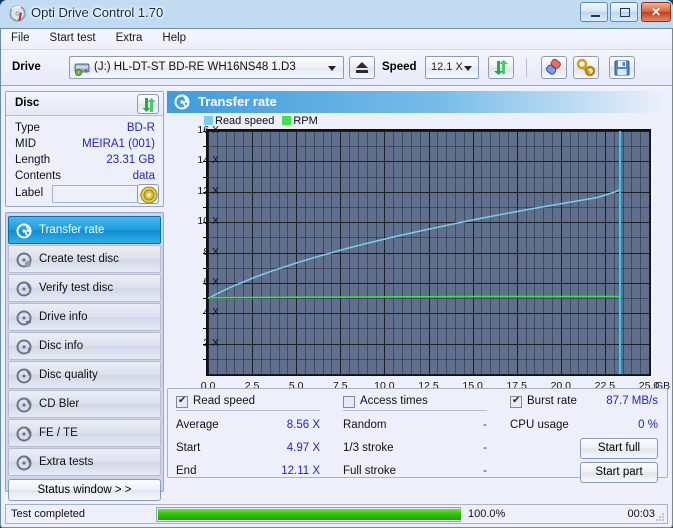 The image size is (673, 528). What do you see at coordinates (20, 38) in the screenshot?
I see `menu-item-file: File` at bounding box center [20, 38].